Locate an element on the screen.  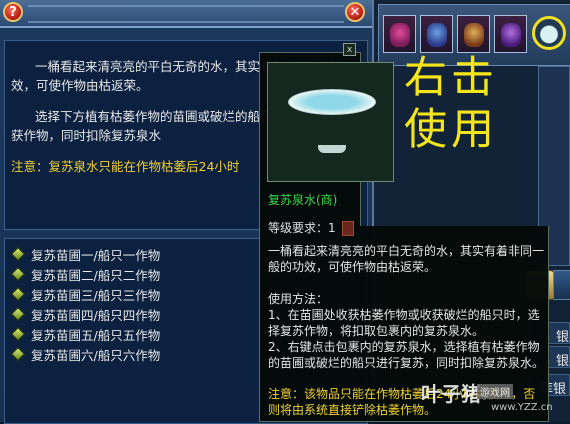
list-item: 复苏苗圃三/船只三作物 is located at coordinates (85, 294).